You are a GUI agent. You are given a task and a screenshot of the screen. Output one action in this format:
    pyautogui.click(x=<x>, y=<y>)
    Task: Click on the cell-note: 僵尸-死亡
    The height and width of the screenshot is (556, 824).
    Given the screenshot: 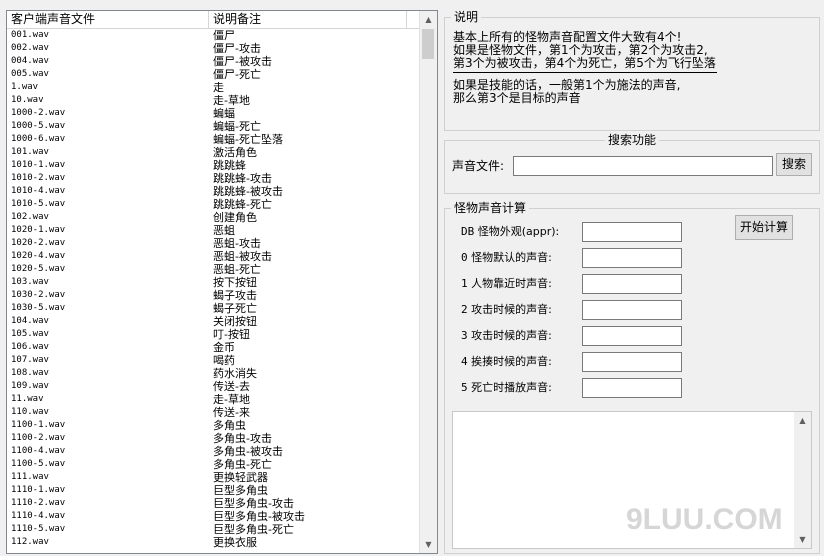 What is the action you would take?
    pyautogui.click(x=237, y=74)
    